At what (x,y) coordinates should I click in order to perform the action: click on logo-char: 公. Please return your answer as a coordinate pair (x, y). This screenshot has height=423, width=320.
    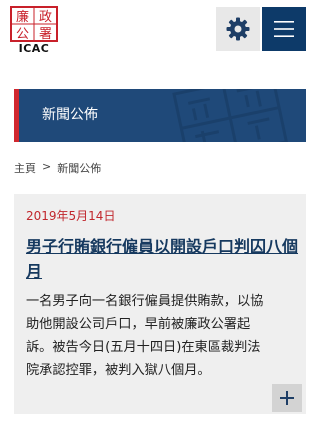
    Looking at the image, I should click on (22, 34).